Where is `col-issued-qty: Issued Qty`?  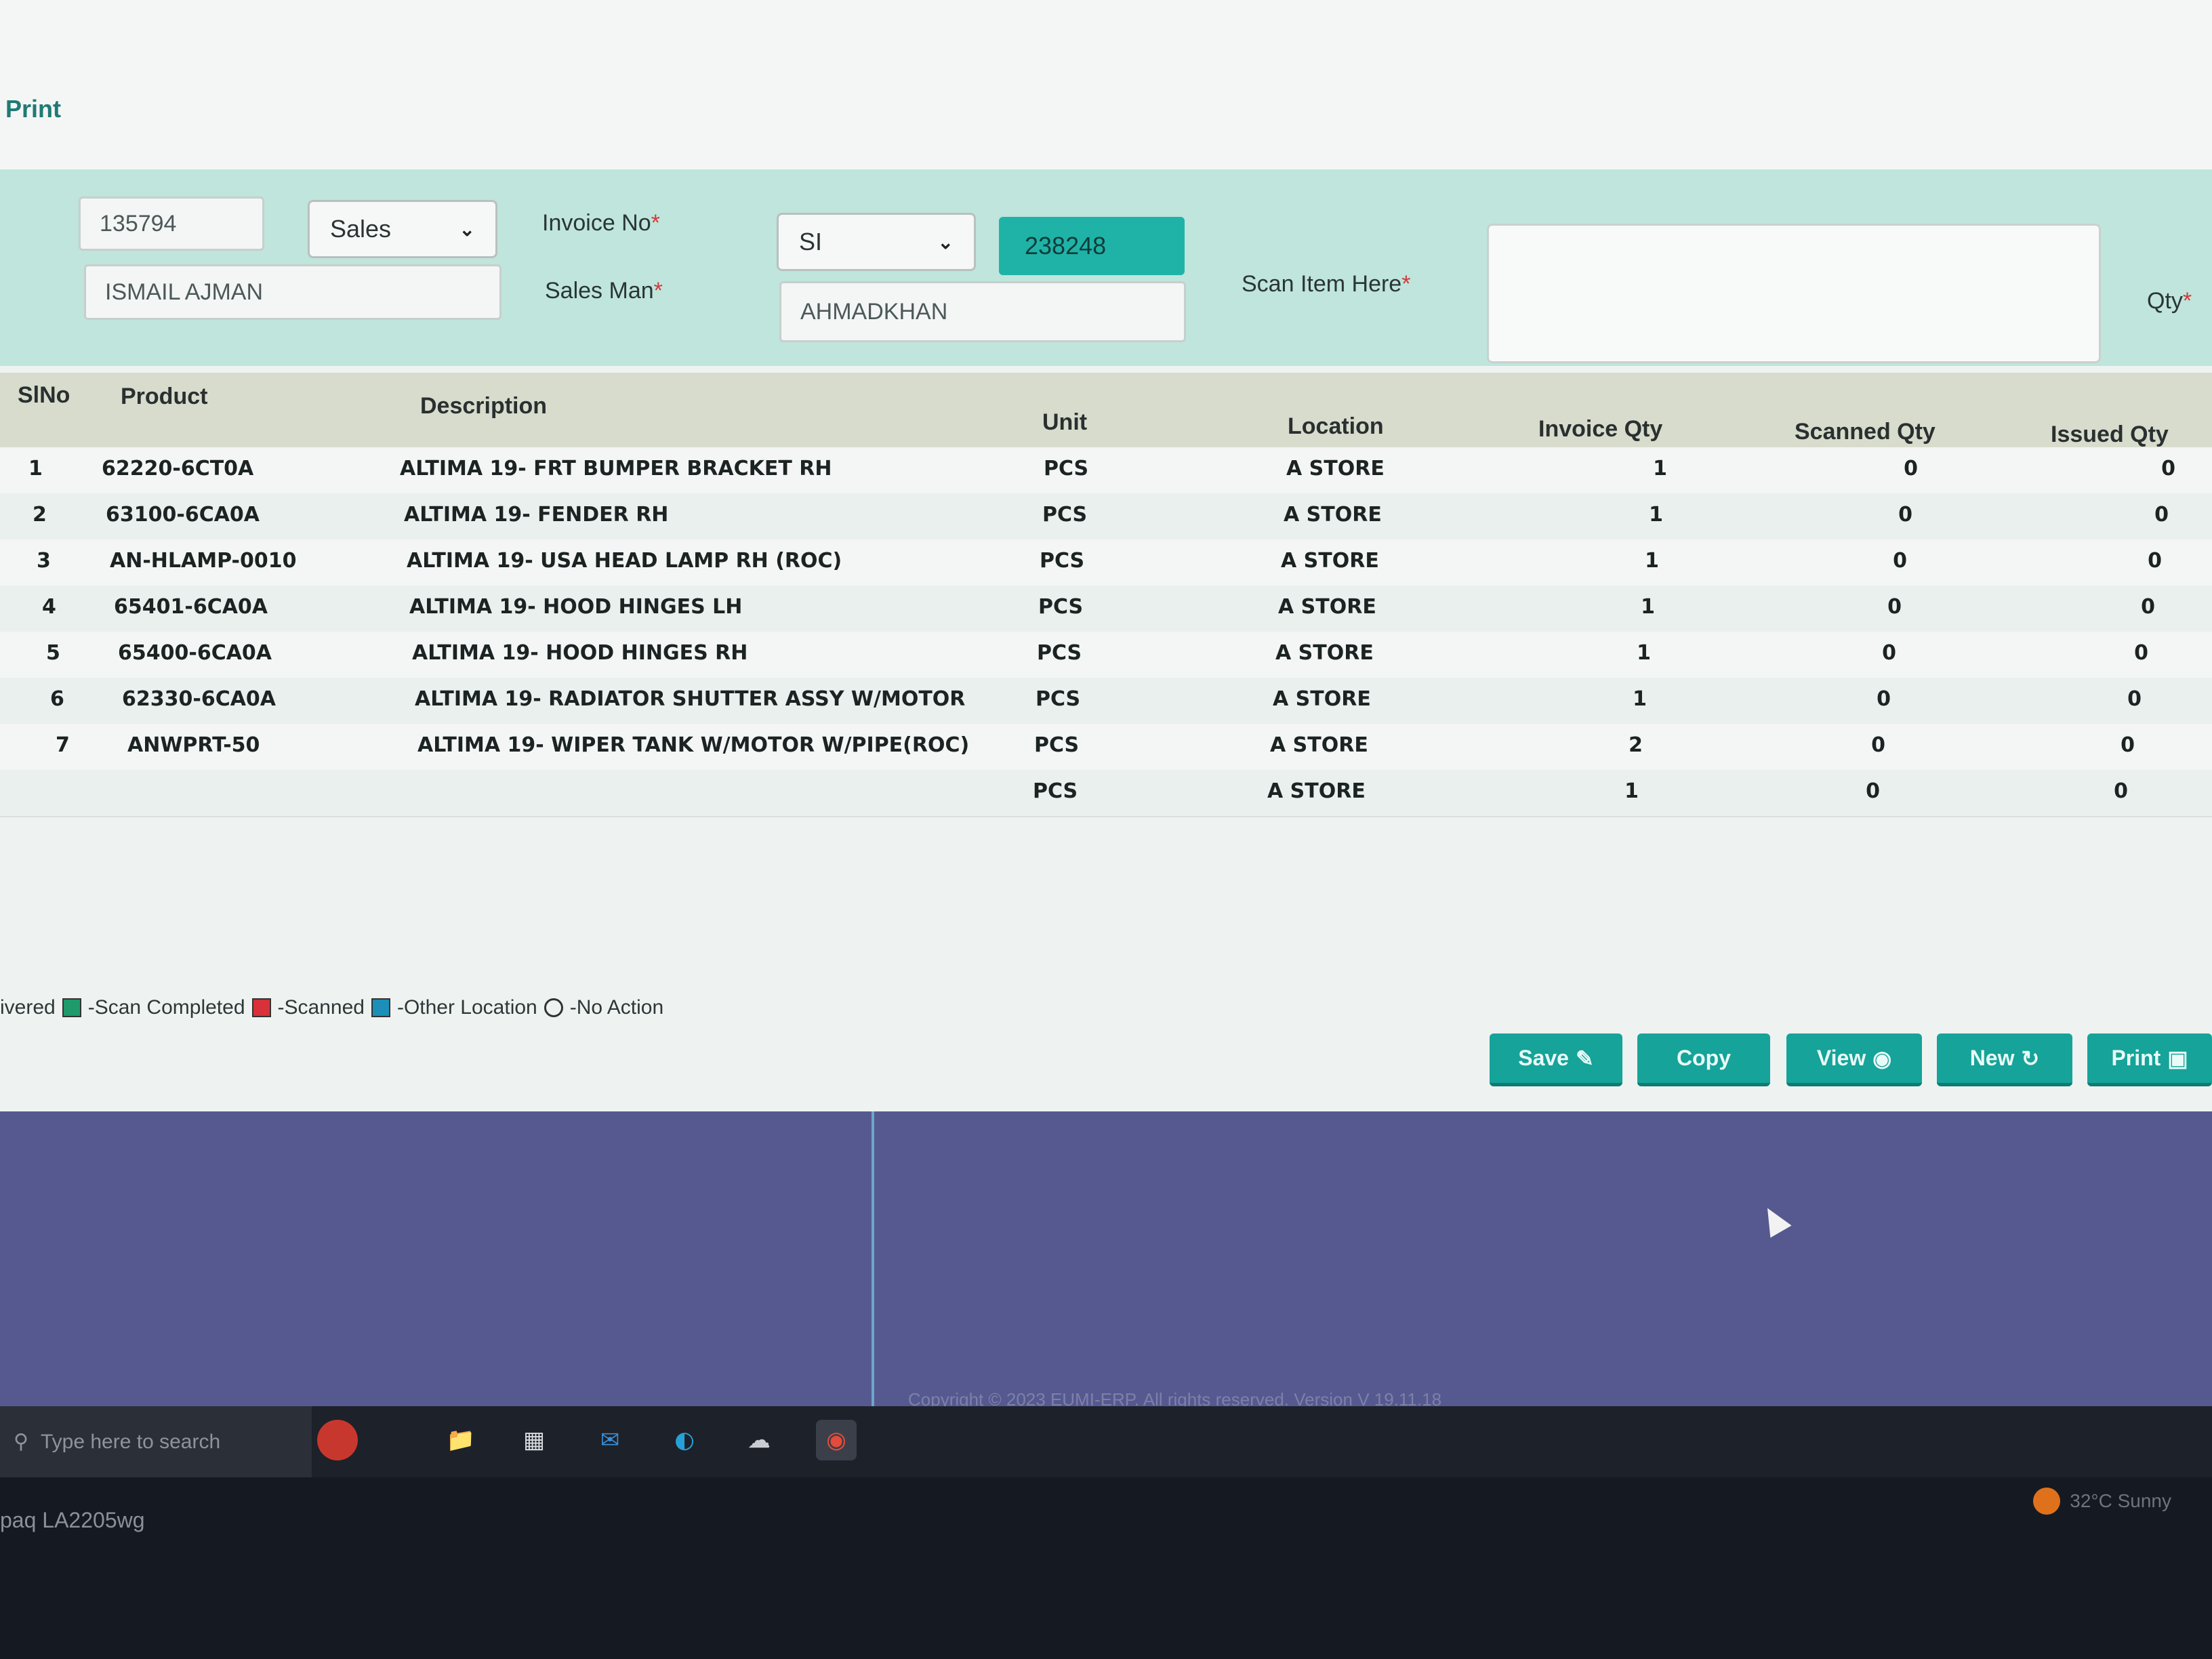
col-issued-qty: Issued Qty is located at coordinates (2110, 435).